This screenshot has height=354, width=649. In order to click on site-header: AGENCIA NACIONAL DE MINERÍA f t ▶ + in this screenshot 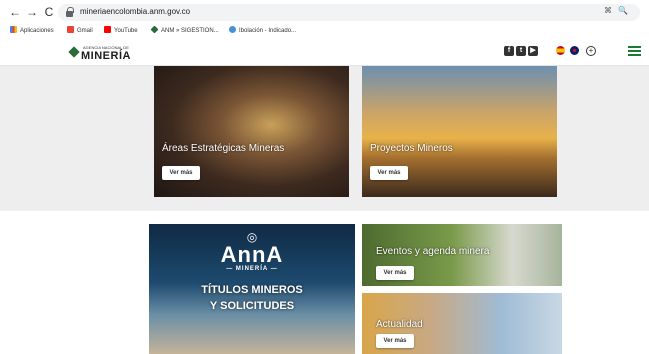, I will do `click(324, 53)`.